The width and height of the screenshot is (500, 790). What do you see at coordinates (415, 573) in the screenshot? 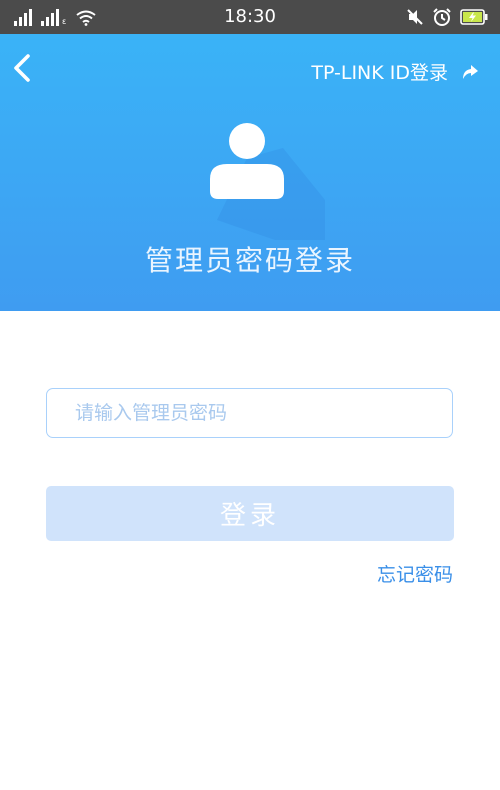
I see `forgot-password-link: 忘记密码` at bounding box center [415, 573].